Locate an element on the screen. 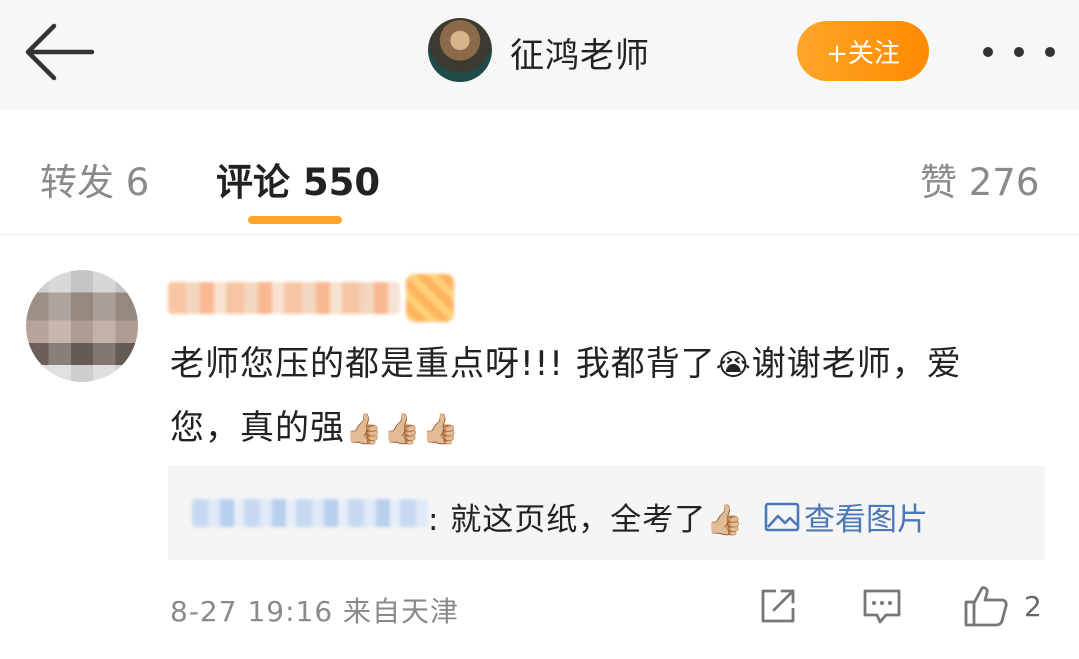 The image size is (1079, 659). author-avatar is located at coordinates (460, 50).